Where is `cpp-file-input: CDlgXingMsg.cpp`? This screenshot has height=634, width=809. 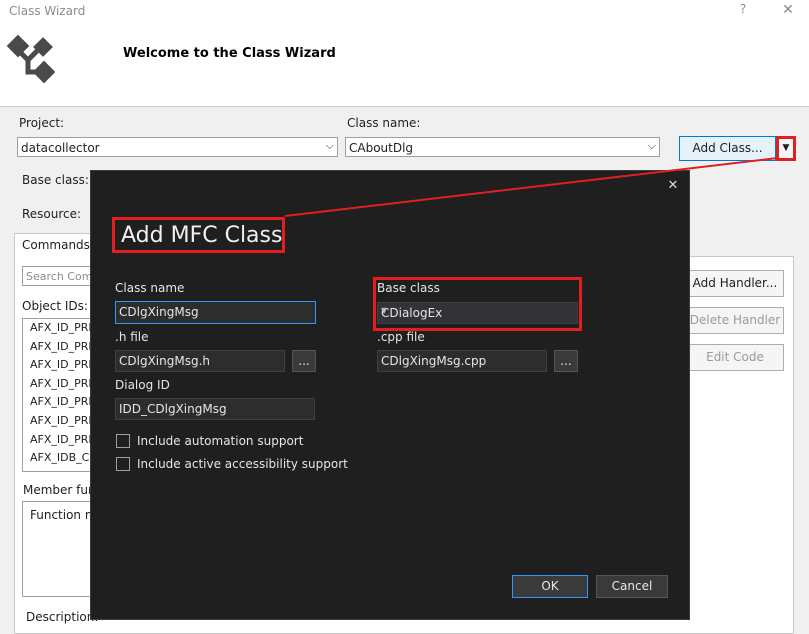 cpp-file-input: CDlgXingMsg.cpp is located at coordinates (462, 361).